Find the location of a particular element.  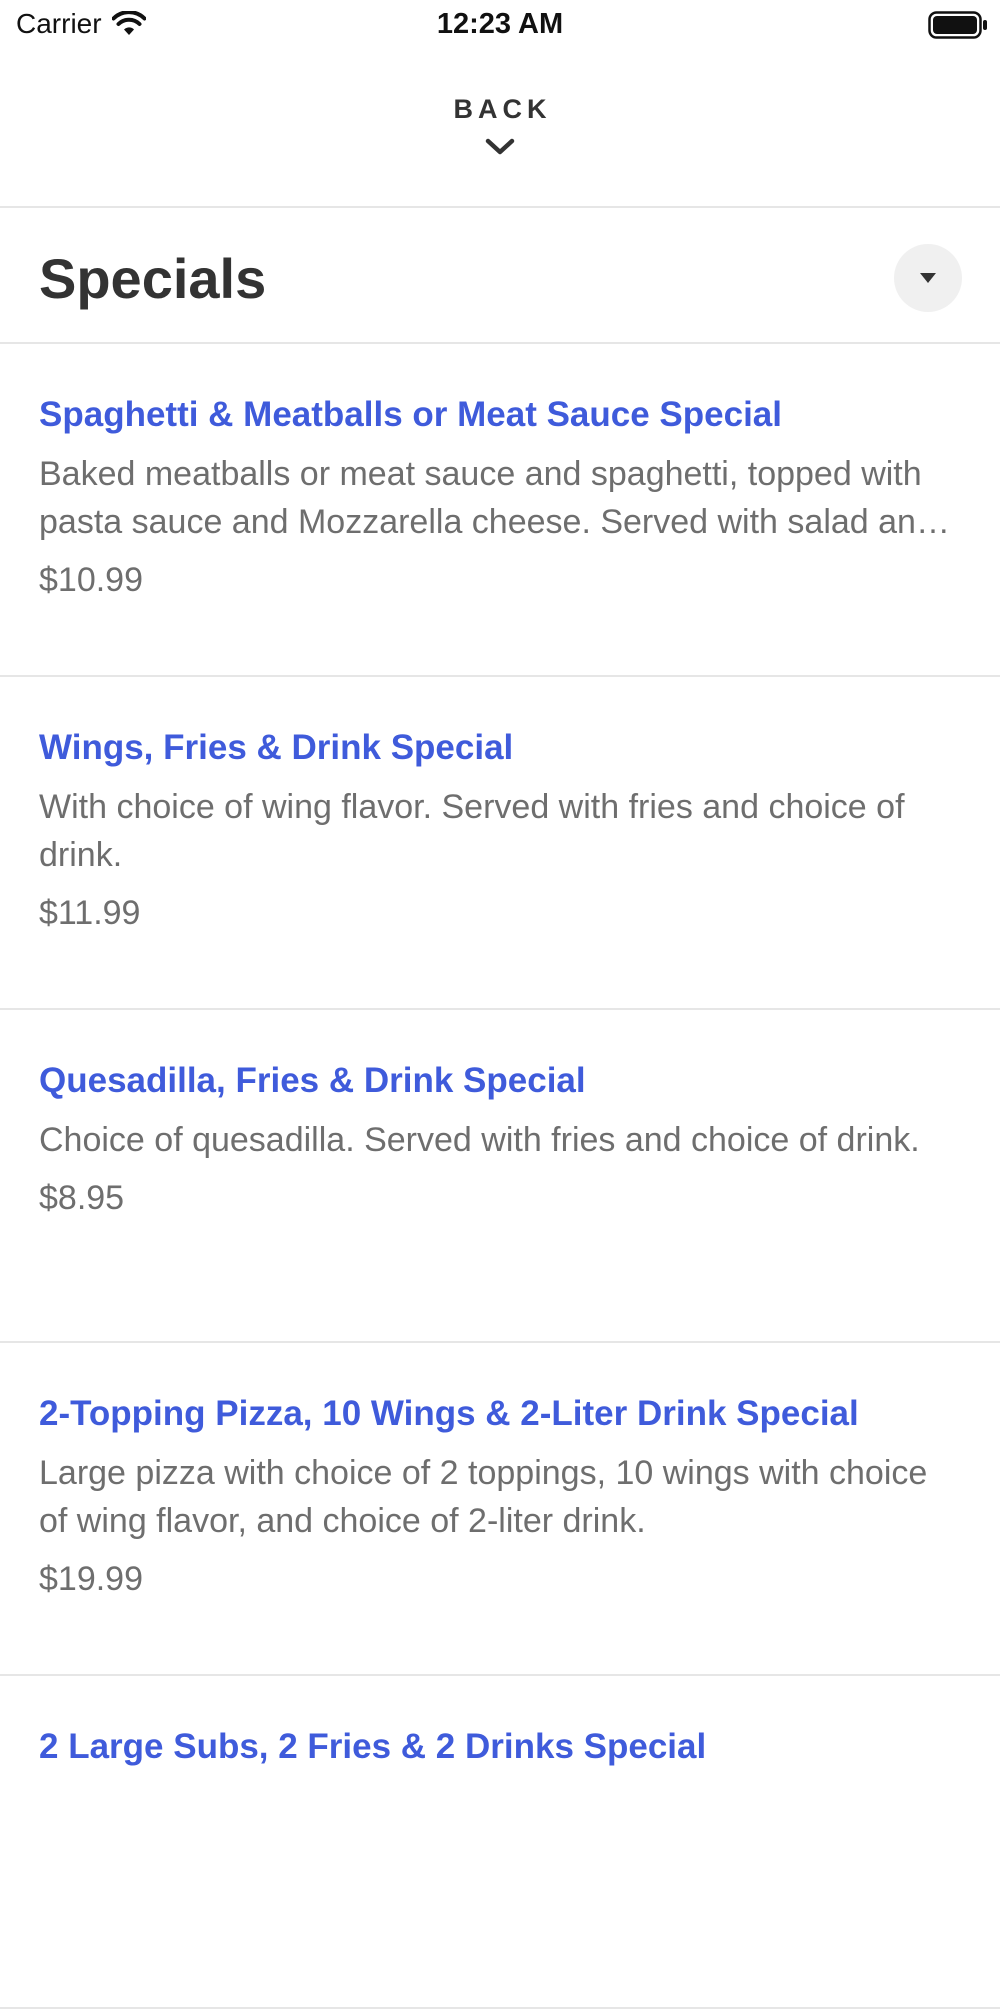

status-bar: Carrier 12:23 AM is located at coordinates (500, 26).